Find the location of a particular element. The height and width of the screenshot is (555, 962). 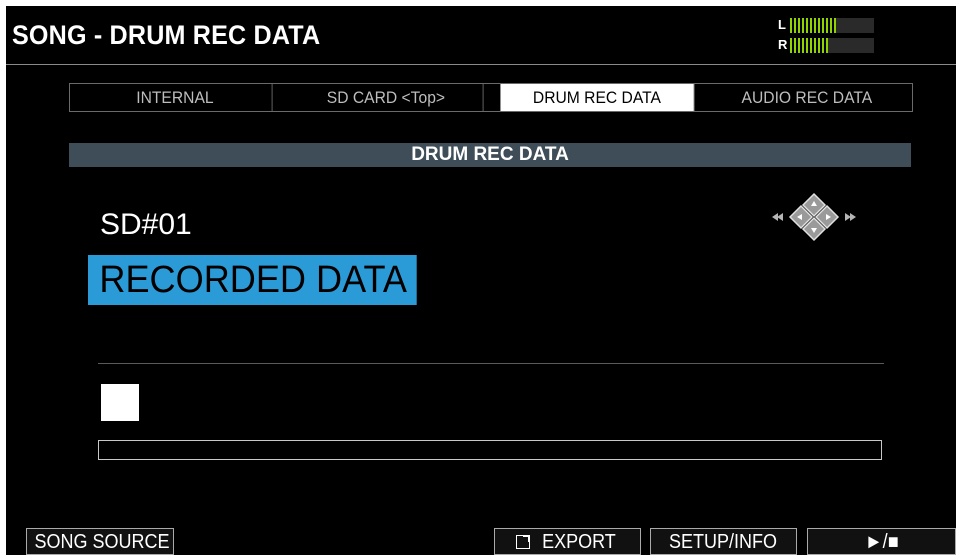

progress-bar is located at coordinates (490, 450).